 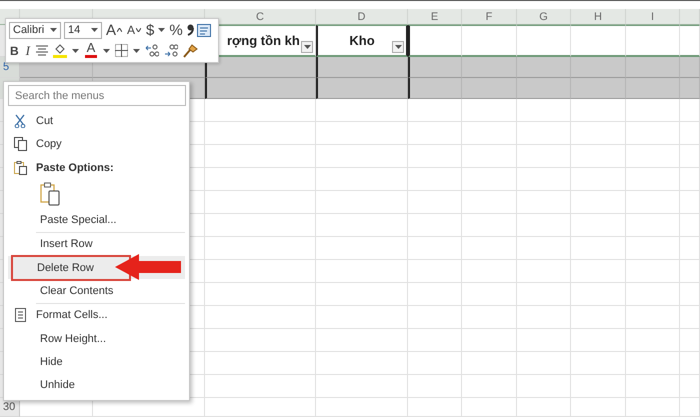 What do you see at coordinates (14, 51) in the screenshot?
I see `bold-button: B` at bounding box center [14, 51].